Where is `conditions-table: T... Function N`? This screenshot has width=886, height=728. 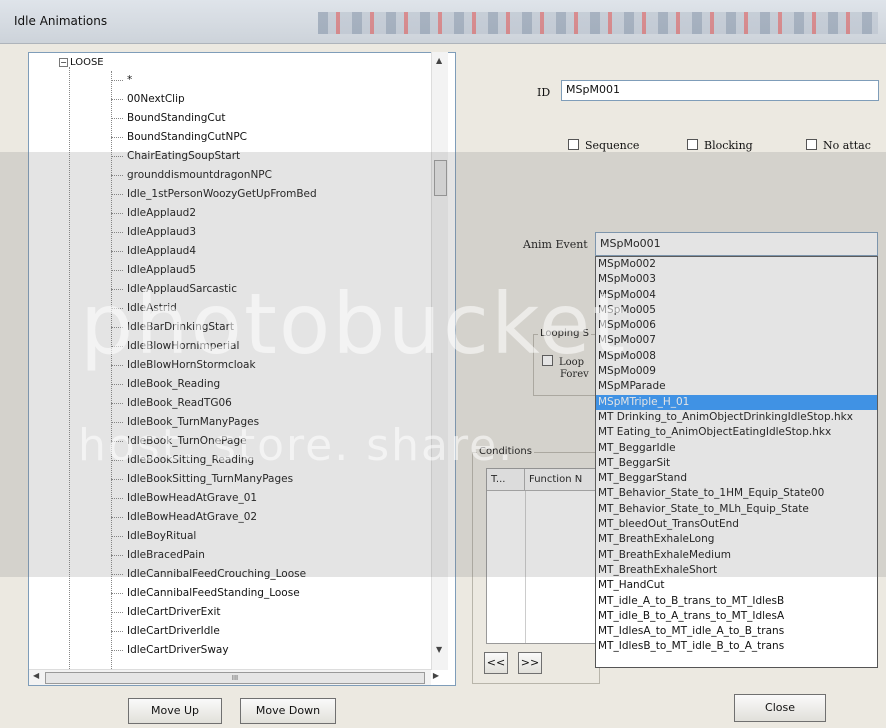
conditions-table: T... Function N is located at coordinates (541, 556).